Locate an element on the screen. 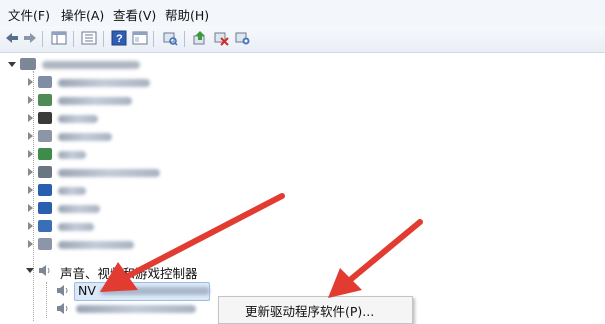  computer-name-redacted is located at coordinates (91, 65).